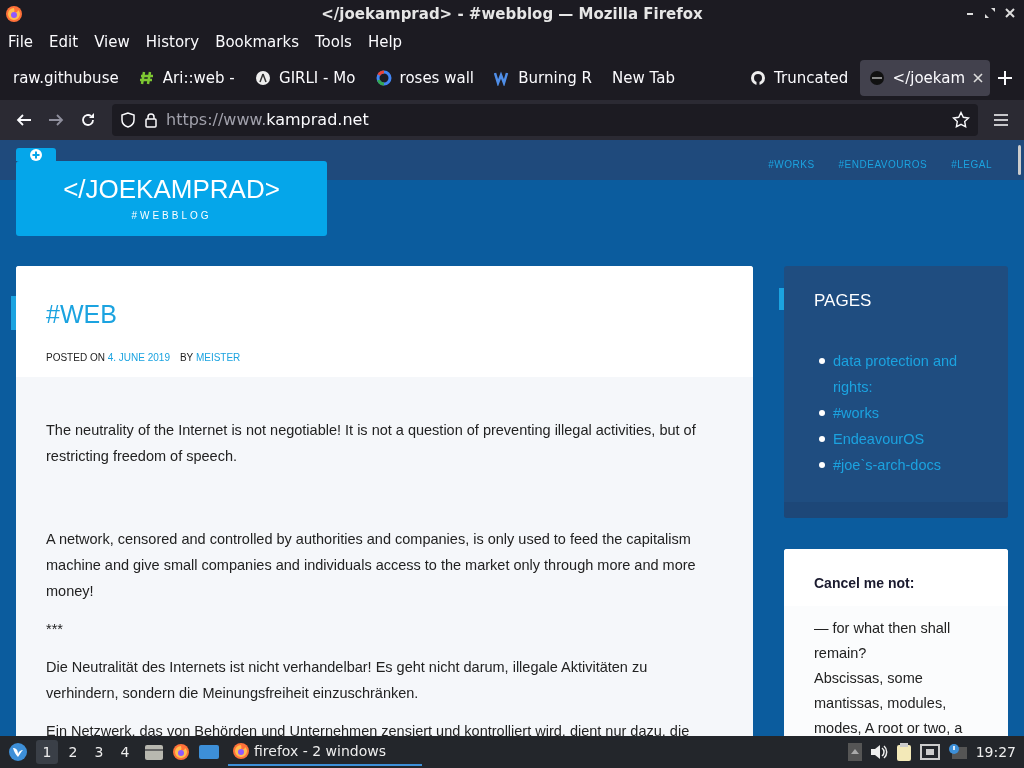 This screenshot has width=1024, height=768. I want to click on widget-title: PAGES, so click(843, 301).